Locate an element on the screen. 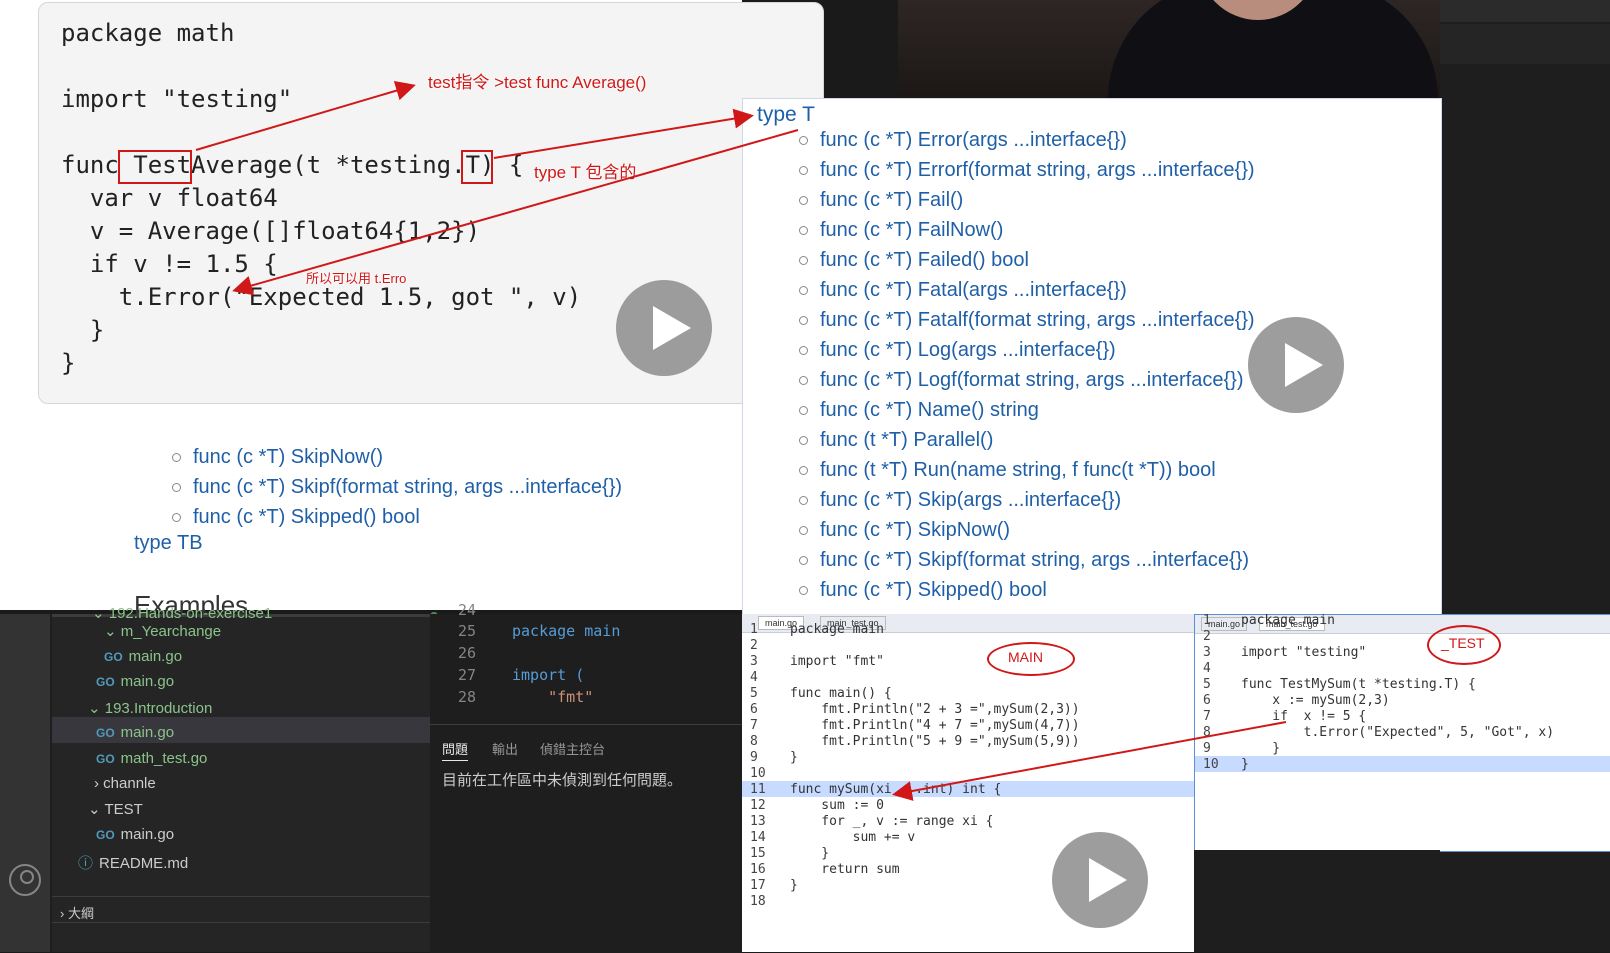  doc-item: func (c *T) FailNow() is located at coordinates (901, 230).